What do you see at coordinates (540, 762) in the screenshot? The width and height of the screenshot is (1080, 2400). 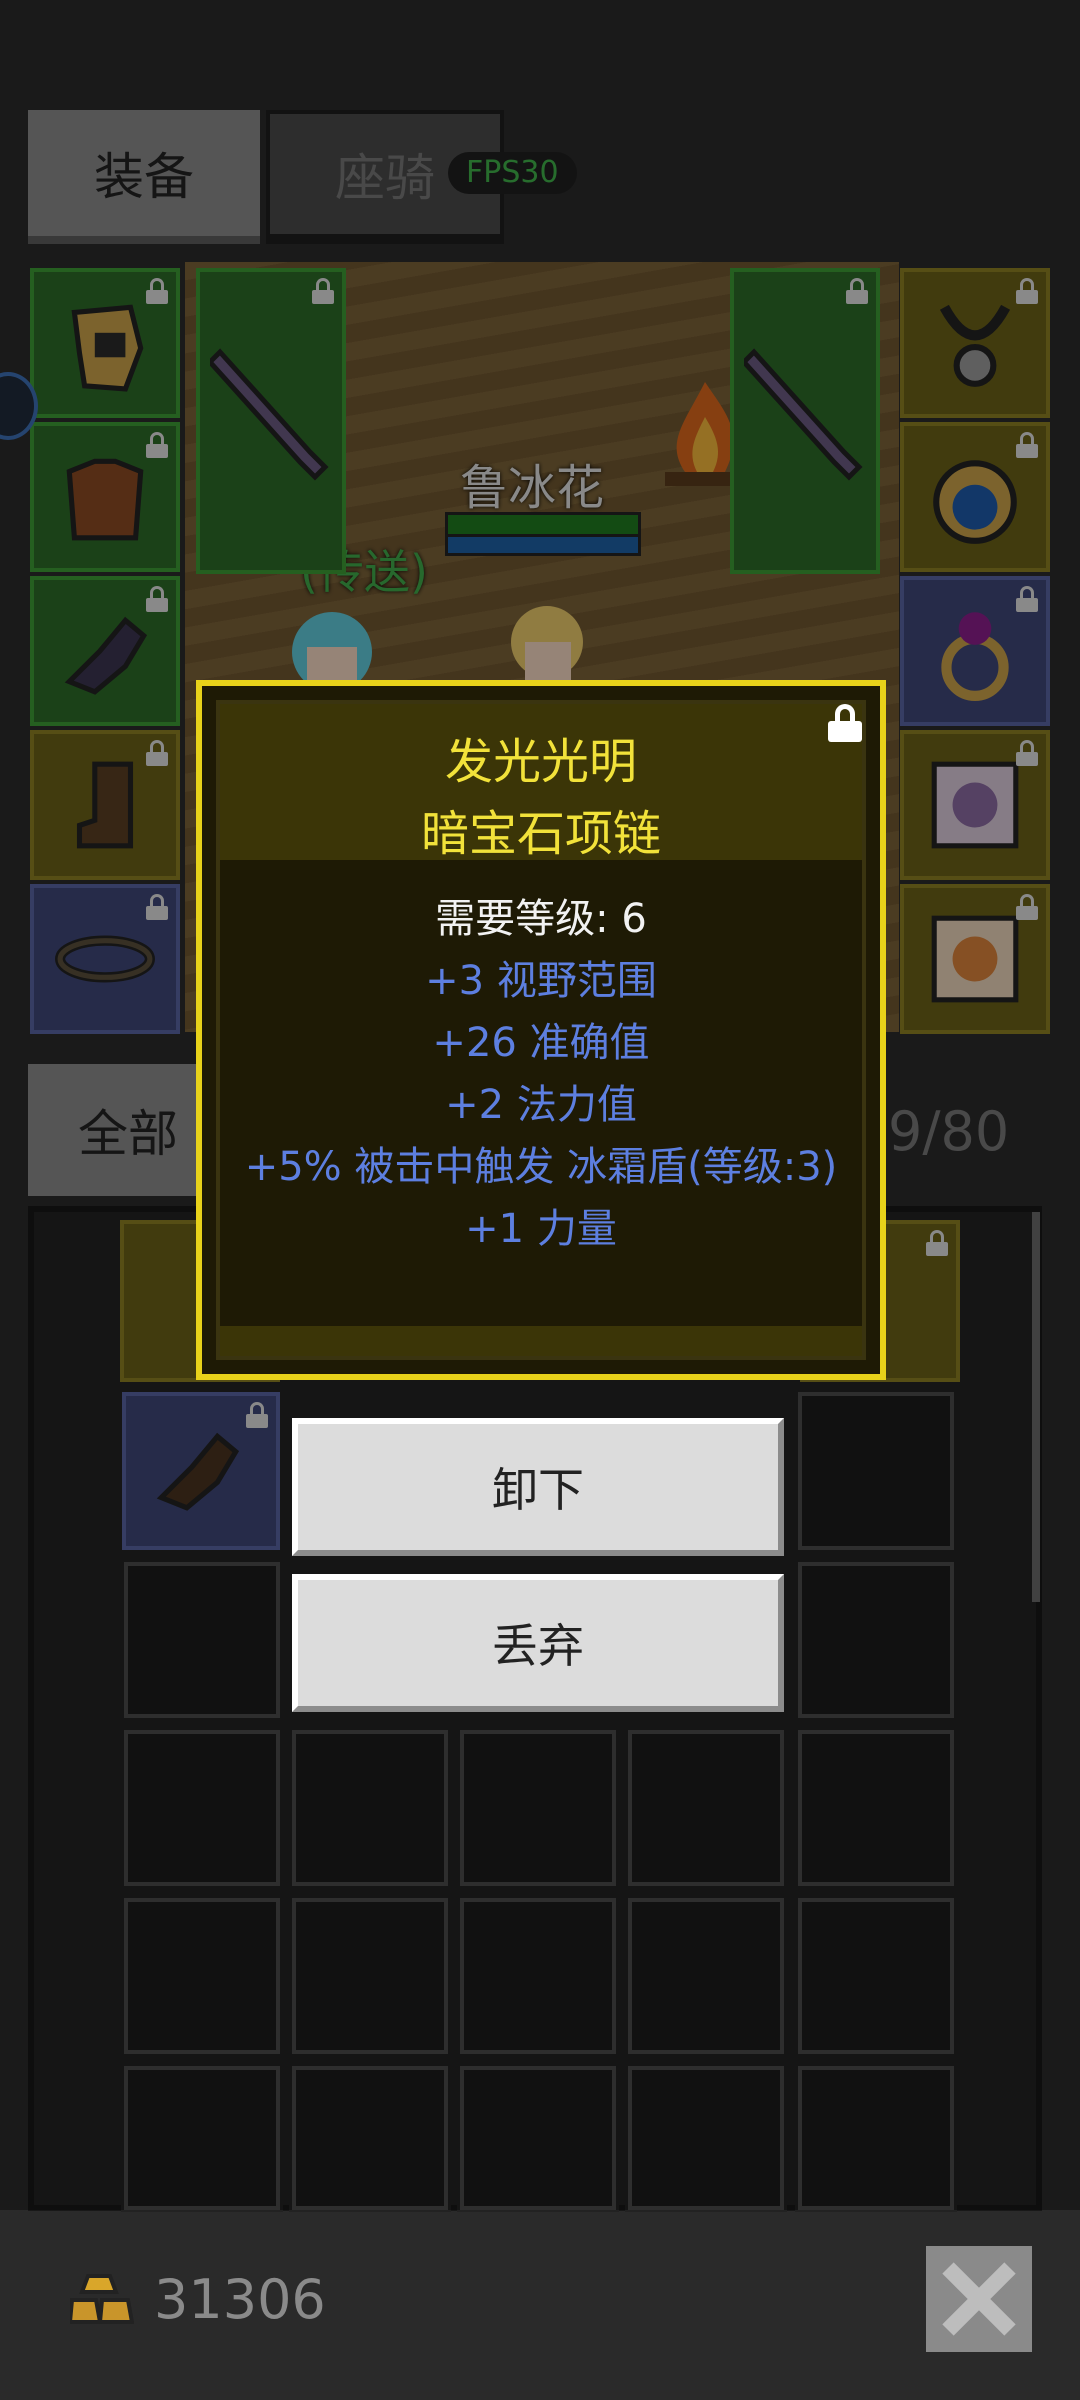 I see `item-name-prefix: 发光光明` at bounding box center [540, 762].